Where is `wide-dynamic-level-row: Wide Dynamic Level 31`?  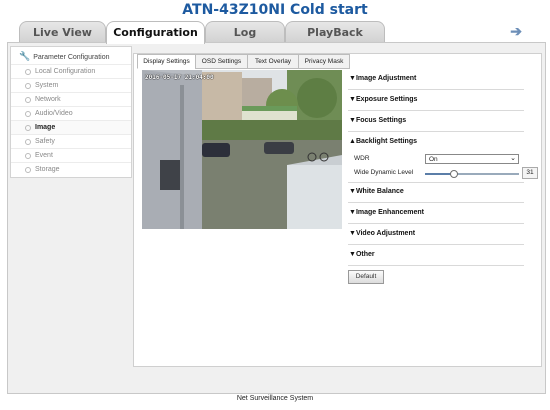
wide-dynamic-level-row: Wide Dynamic Level 31 is located at coordinates (443, 175).